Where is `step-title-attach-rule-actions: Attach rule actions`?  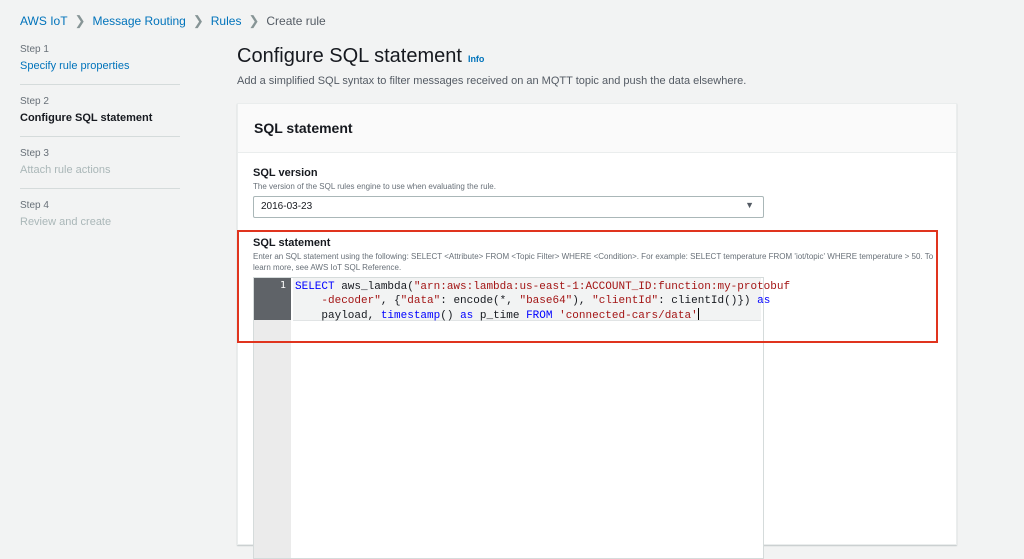 step-title-attach-rule-actions: Attach rule actions is located at coordinates (65, 170).